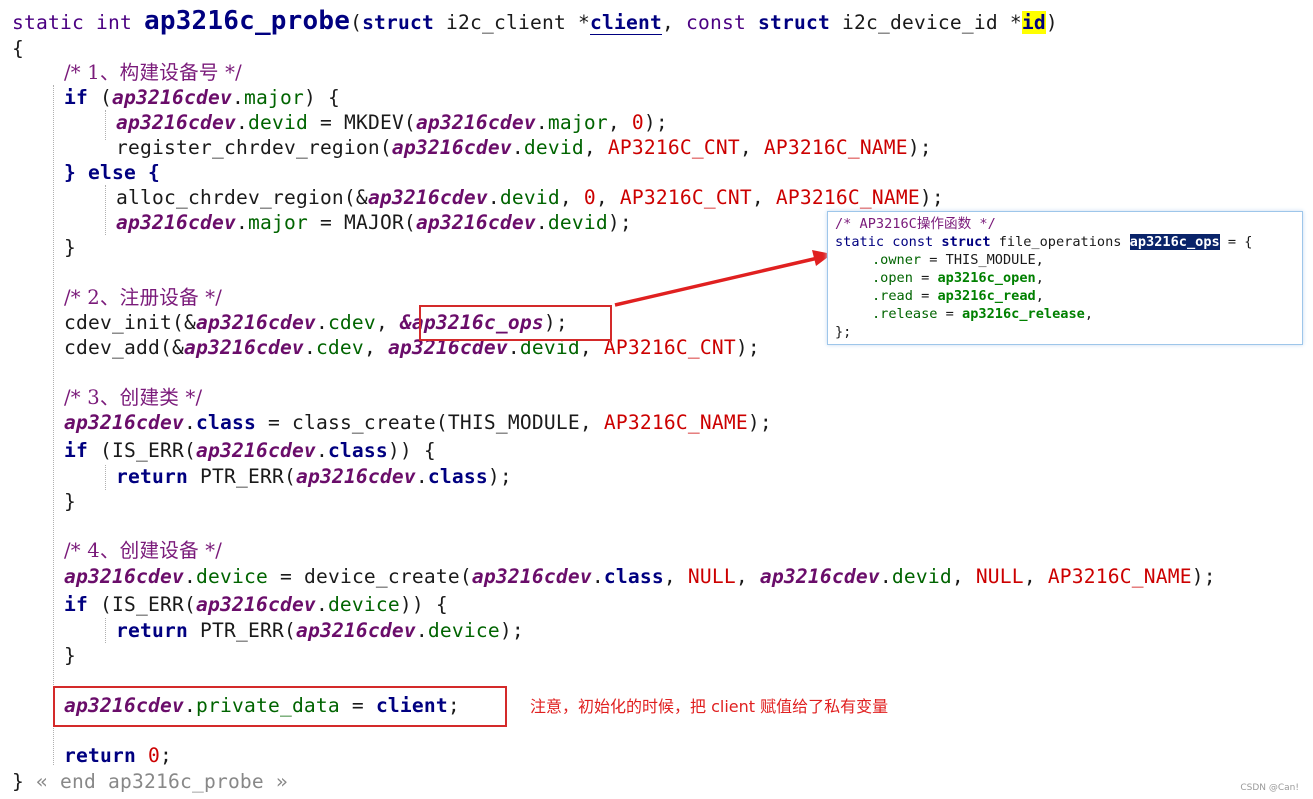  Describe the element at coordinates (966, 242) in the screenshot. I see `keyword: struct` at that location.